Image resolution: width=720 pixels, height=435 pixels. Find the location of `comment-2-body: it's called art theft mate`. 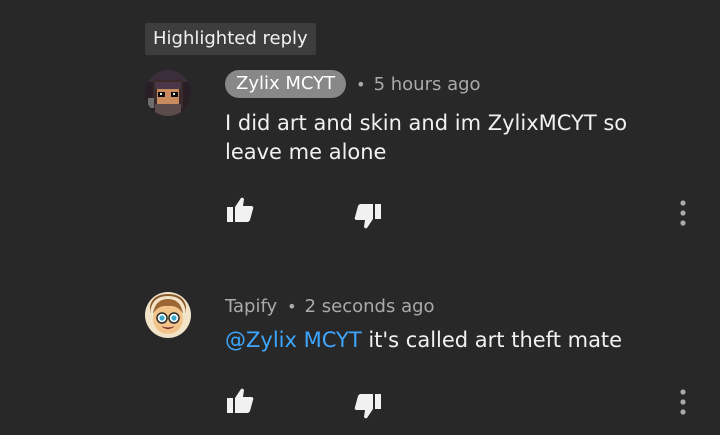

comment-2-body: it's called art theft mate is located at coordinates (492, 340).